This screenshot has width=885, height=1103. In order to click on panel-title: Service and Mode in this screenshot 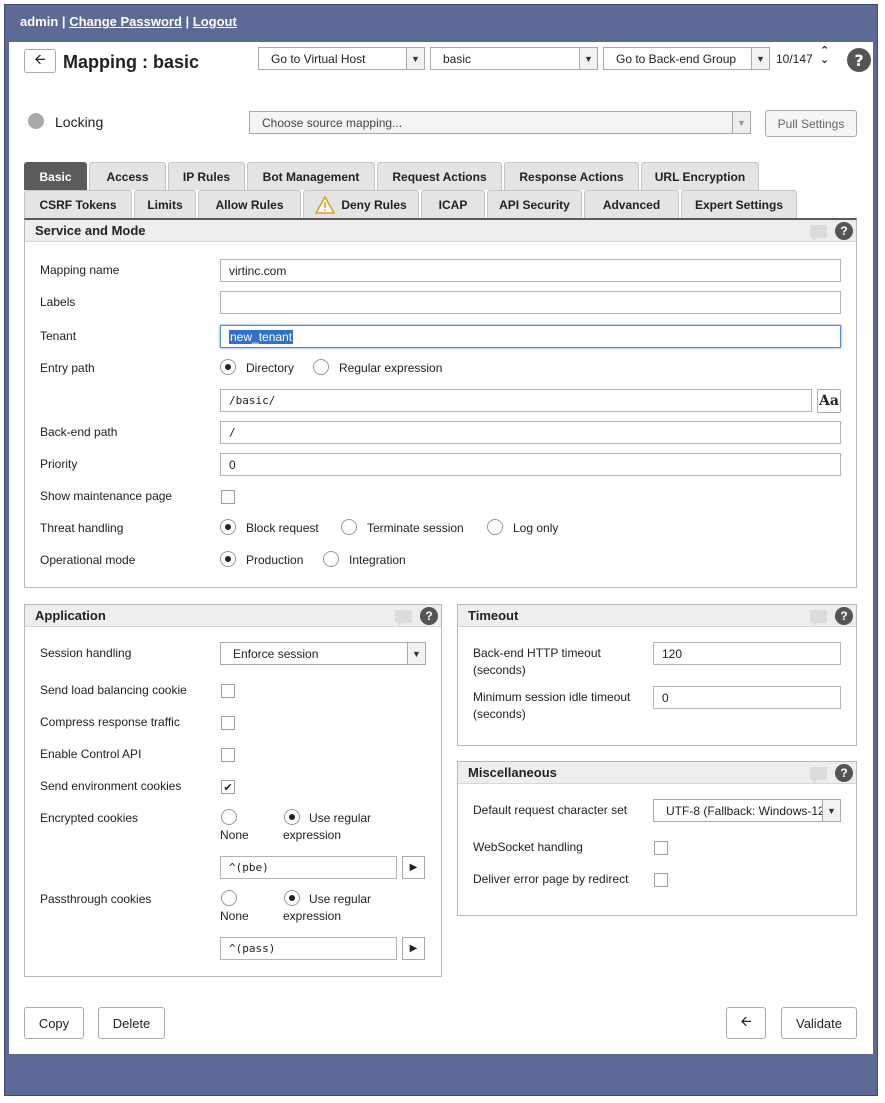, I will do `click(90, 230)`.